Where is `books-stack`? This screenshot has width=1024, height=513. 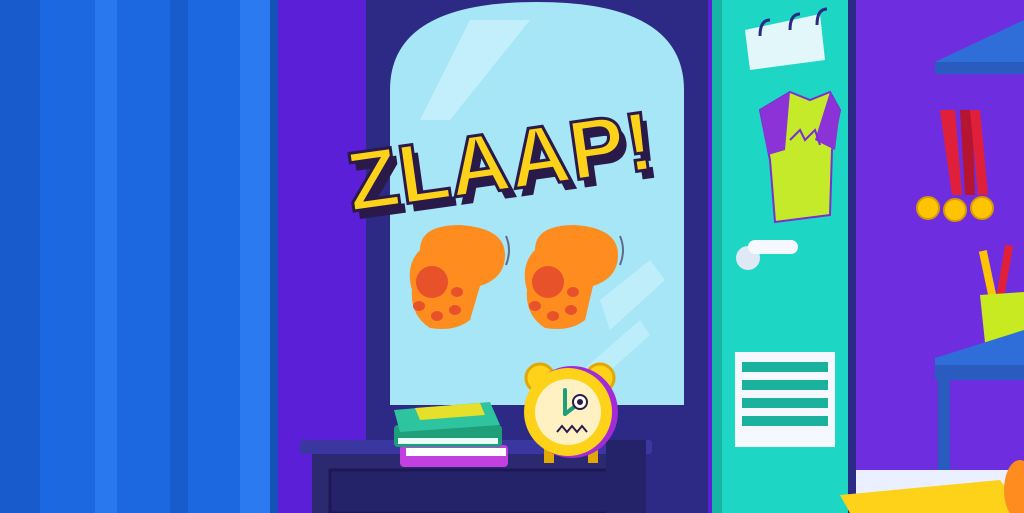
books-stack is located at coordinates (451, 434).